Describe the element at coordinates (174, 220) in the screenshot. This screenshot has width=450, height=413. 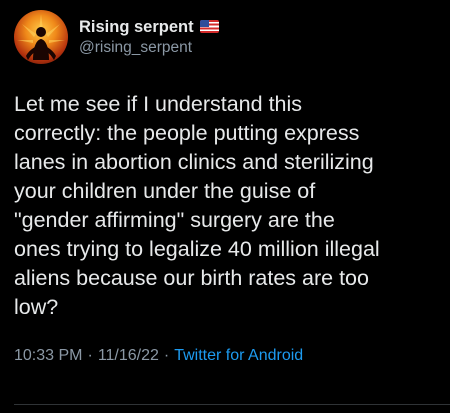
I see `tweet-text-line: "gender affirming" surgery are the` at that location.